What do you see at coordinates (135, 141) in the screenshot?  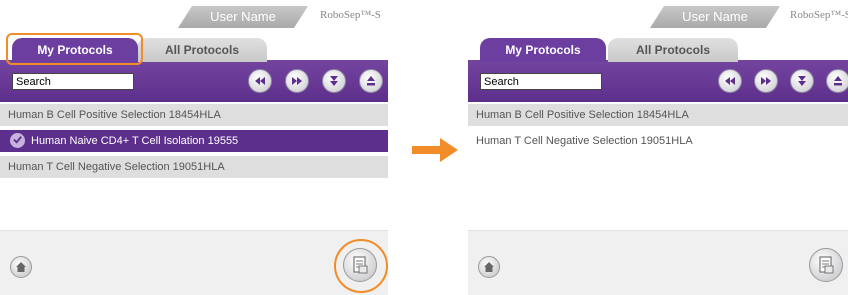 I see `protocol-label: Human Naive CD4+ T Cell Isolation 19555` at bounding box center [135, 141].